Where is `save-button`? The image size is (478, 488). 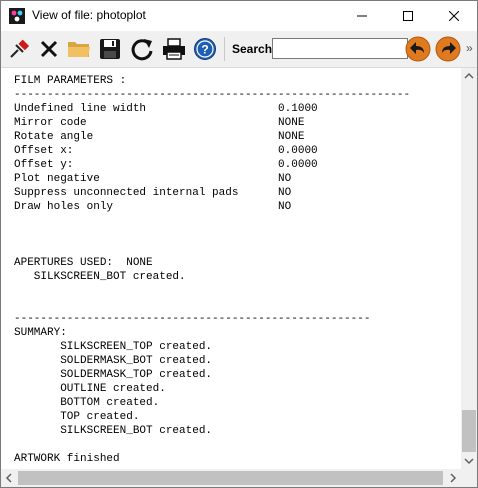
save-button is located at coordinates (110, 49).